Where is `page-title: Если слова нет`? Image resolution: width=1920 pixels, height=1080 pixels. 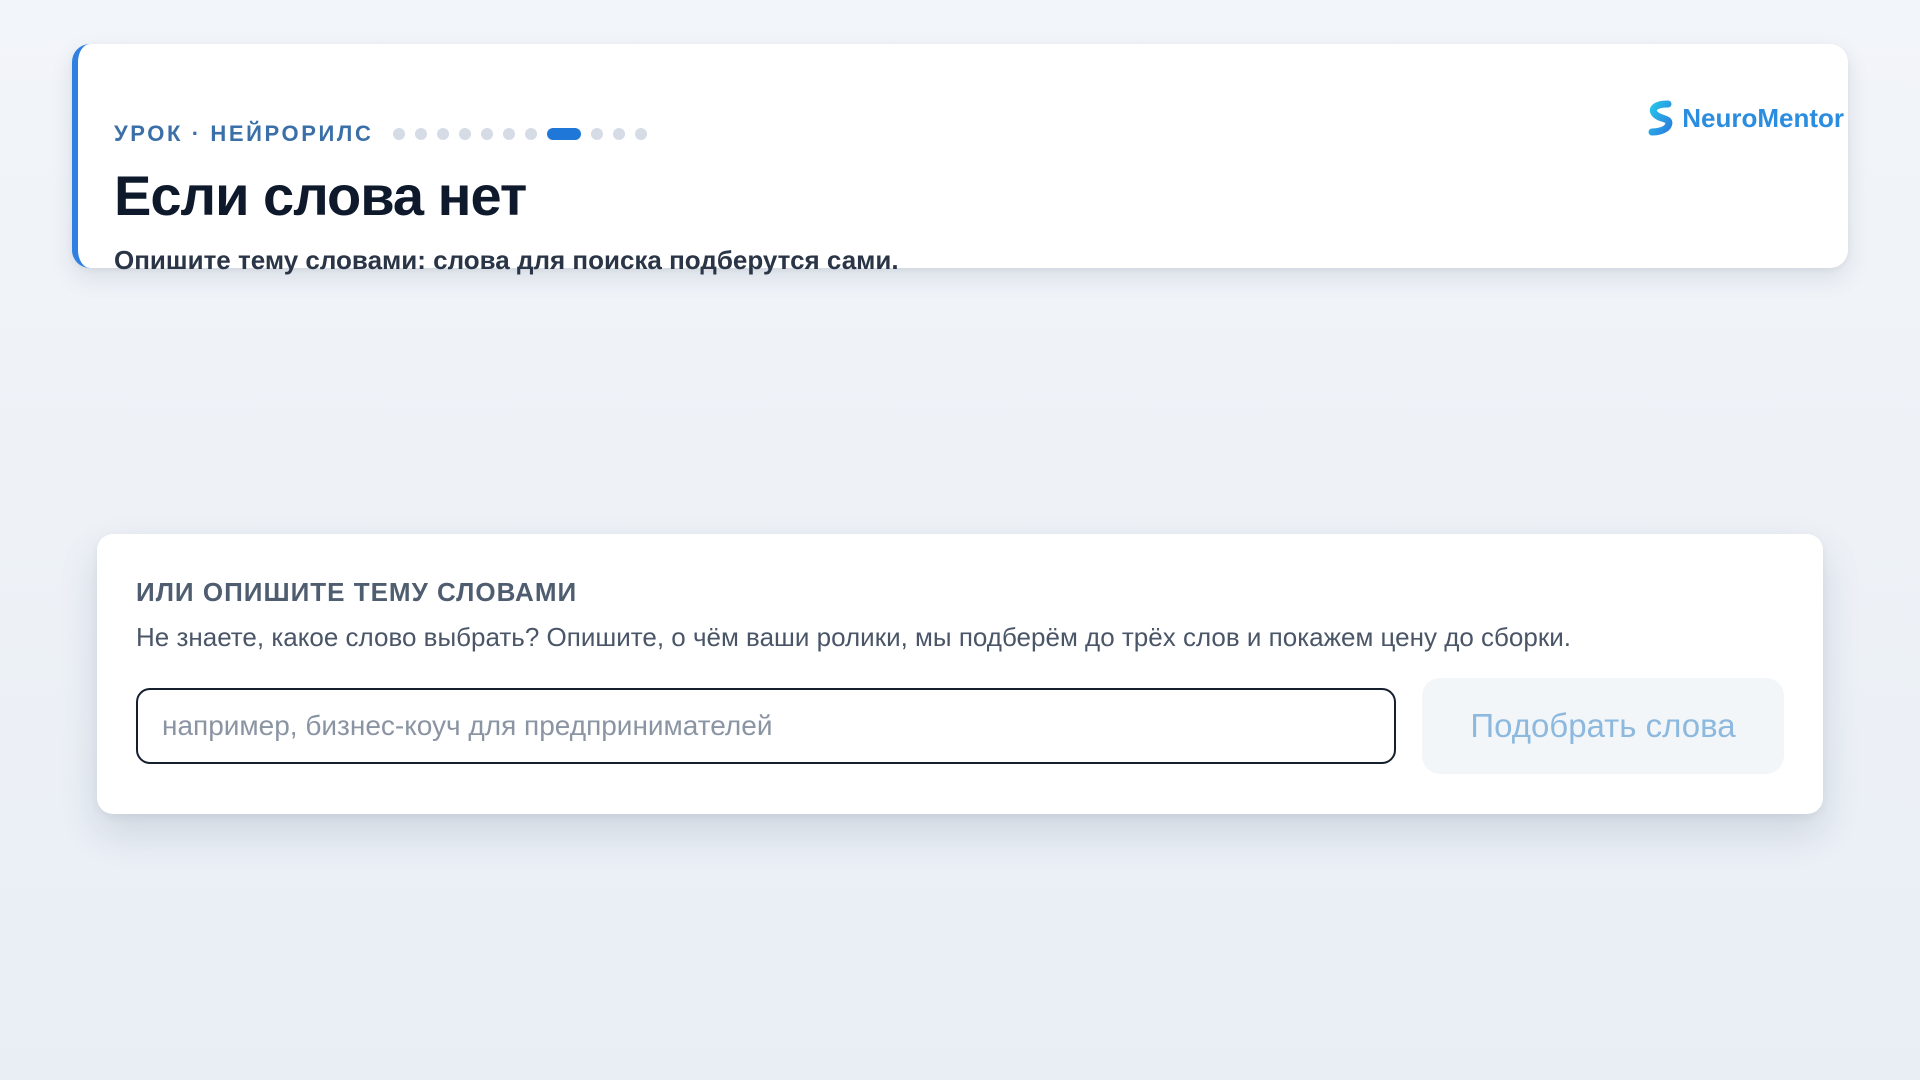
page-title: Если слова нет is located at coordinates (320, 195).